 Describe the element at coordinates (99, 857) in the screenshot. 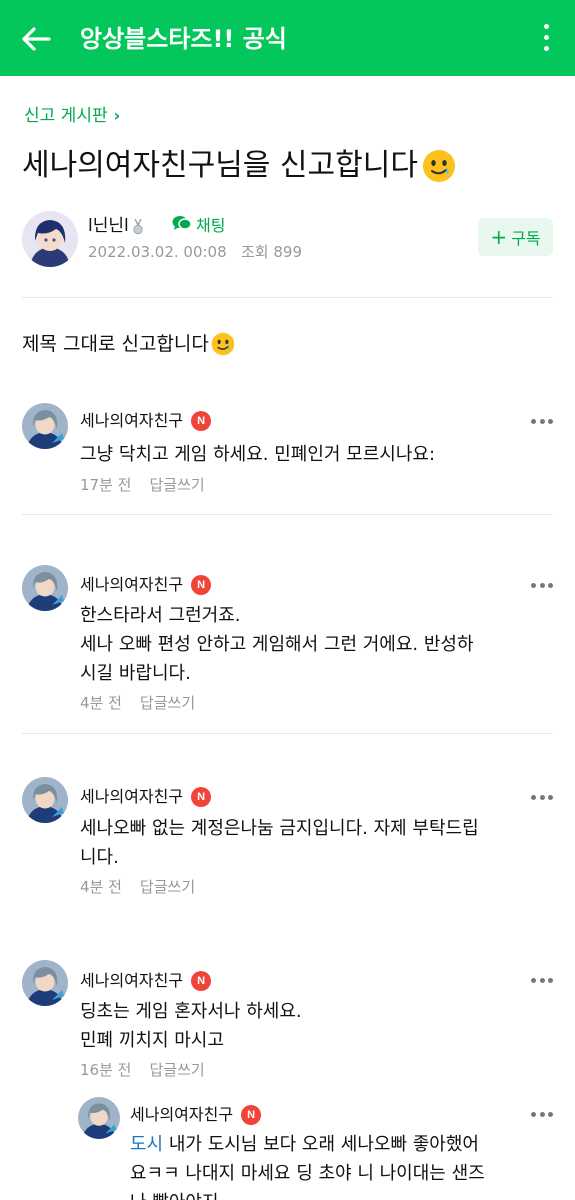

I see `comment-line: 니다.` at that location.